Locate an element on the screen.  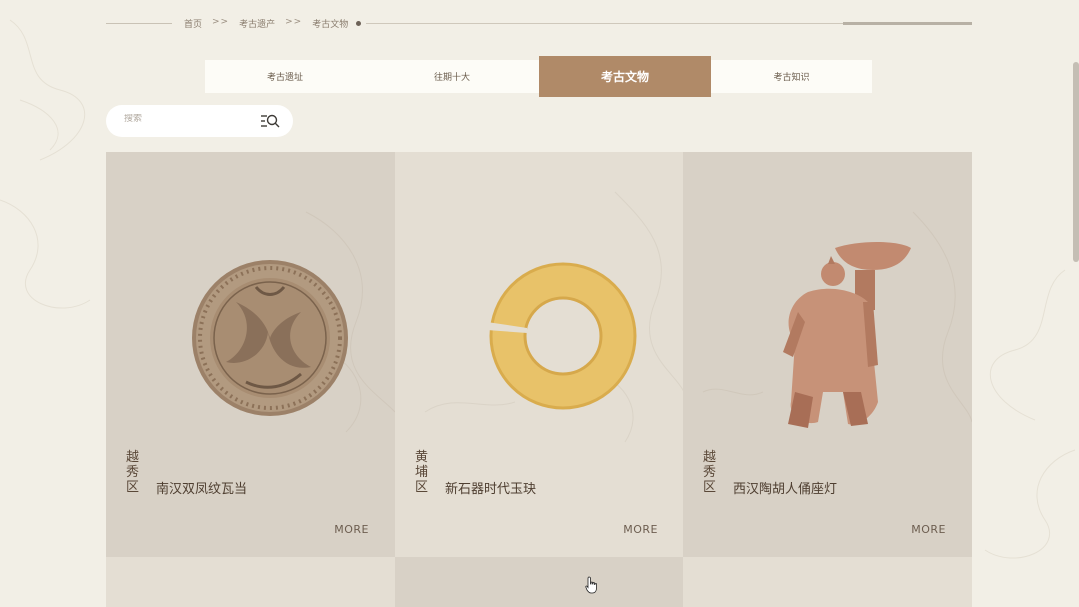
relic-image-tile-end is located at coordinates (293, 322).